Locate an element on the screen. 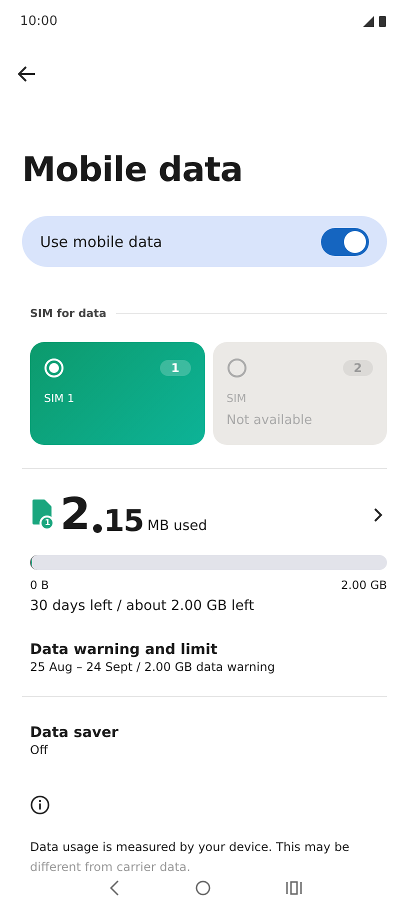  bar-max-label: 2.00 GB is located at coordinates (363, 585).